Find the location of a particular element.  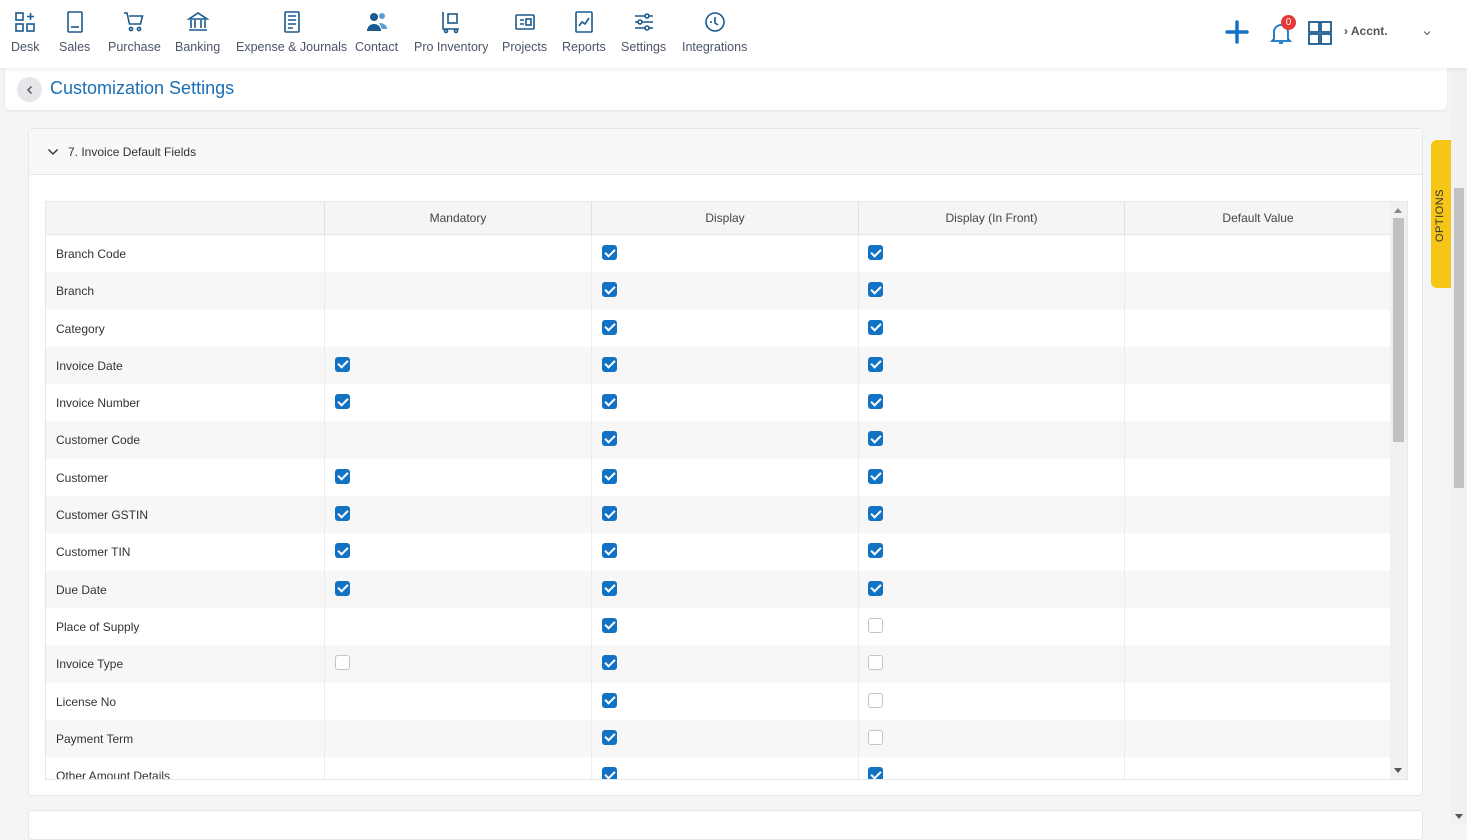

field-label: Category is located at coordinates (80, 328).